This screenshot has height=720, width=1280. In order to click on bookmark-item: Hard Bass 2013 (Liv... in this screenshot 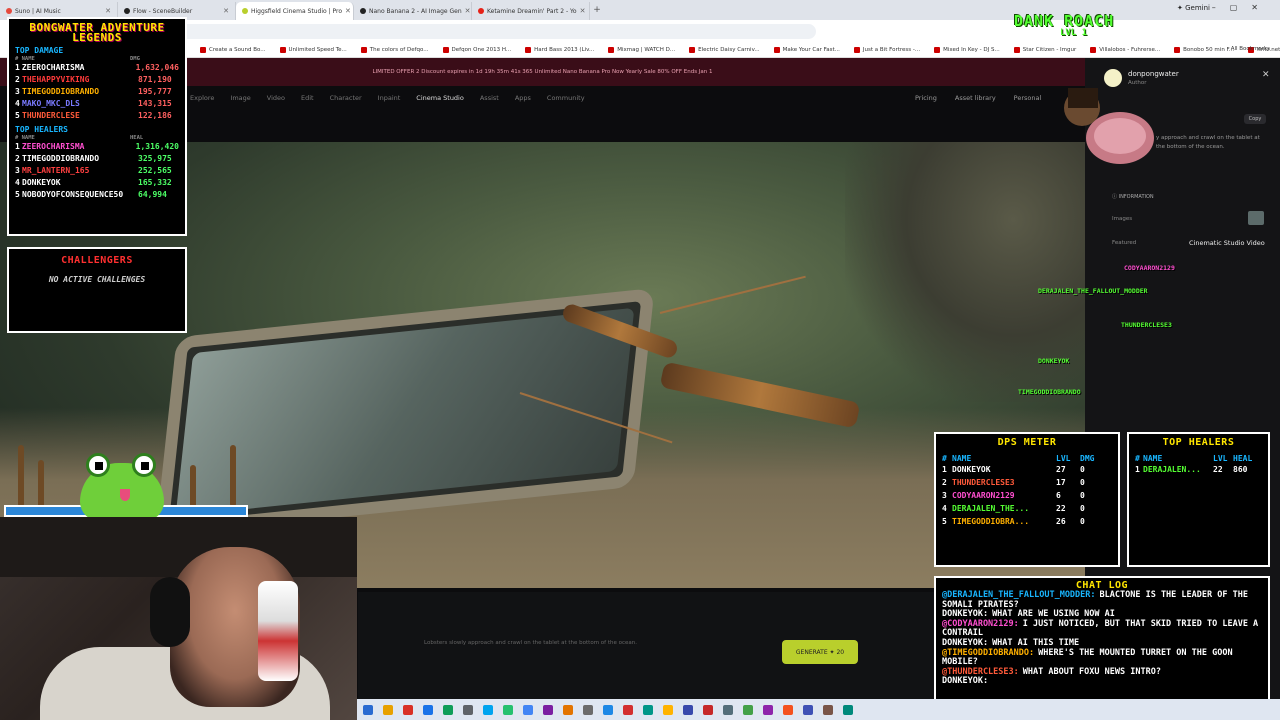, I will do `click(559, 49)`.